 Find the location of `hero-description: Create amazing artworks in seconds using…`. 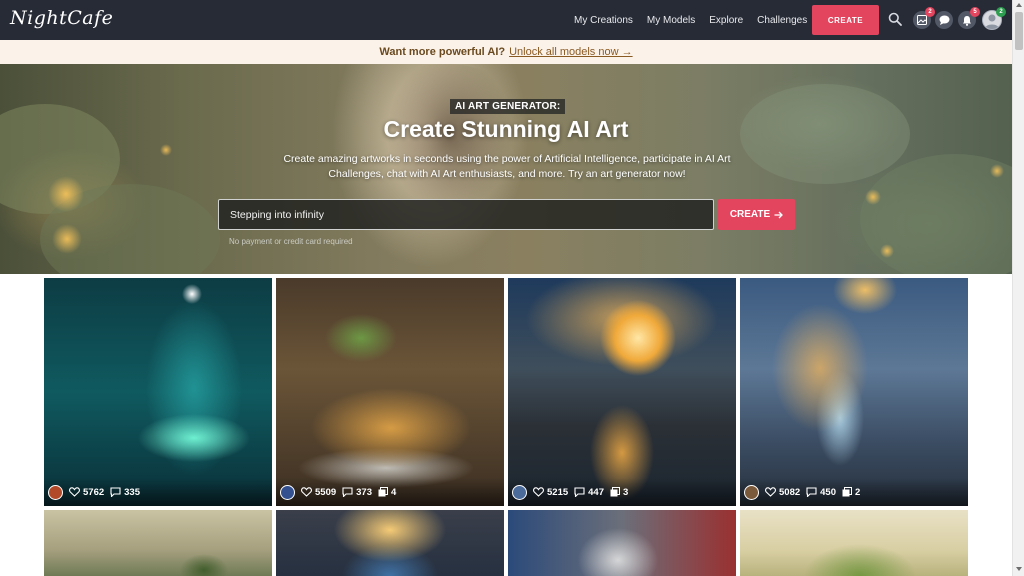

hero-description: Create amazing artworks in seconds using… is located at coordinates (507, 166).